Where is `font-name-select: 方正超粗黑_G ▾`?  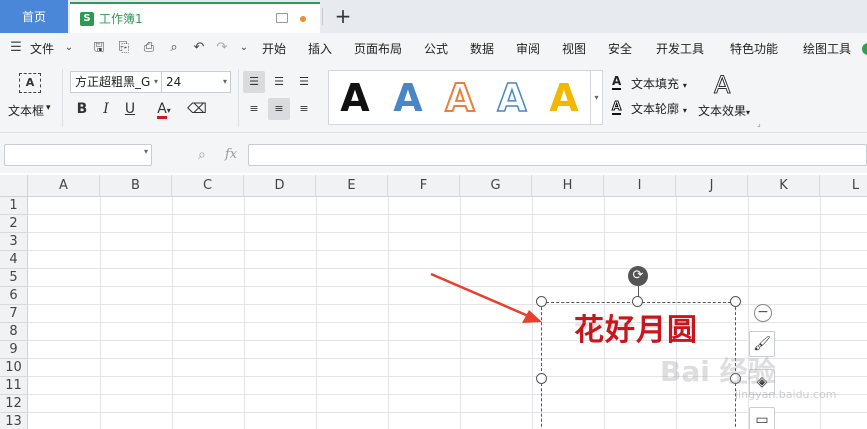 font-name-select: 方正超粗黑_G ▾ is located at coordinates (116, 82).